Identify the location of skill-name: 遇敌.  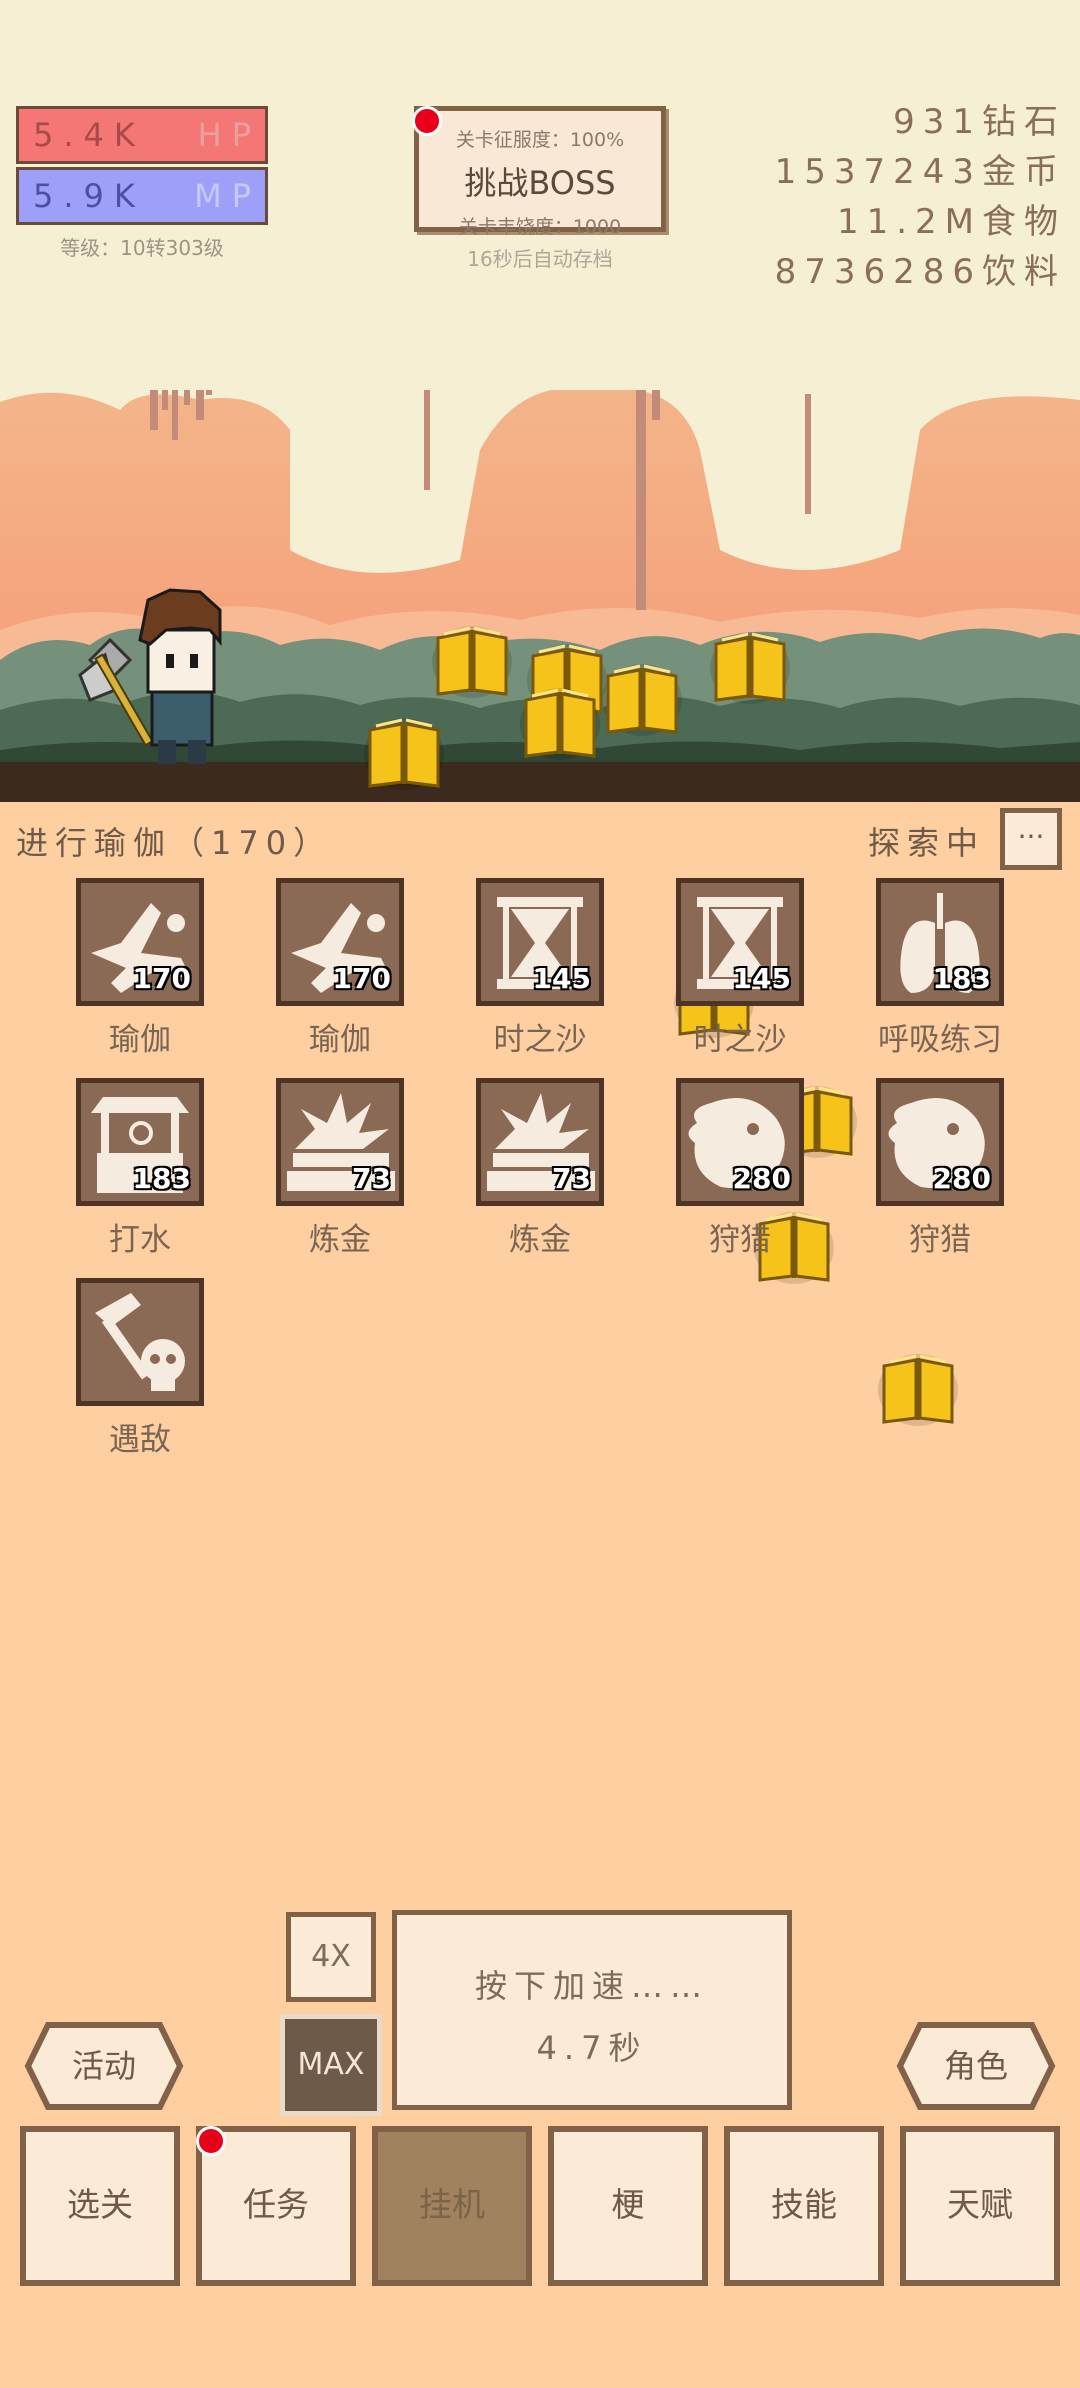
(140, 1440).